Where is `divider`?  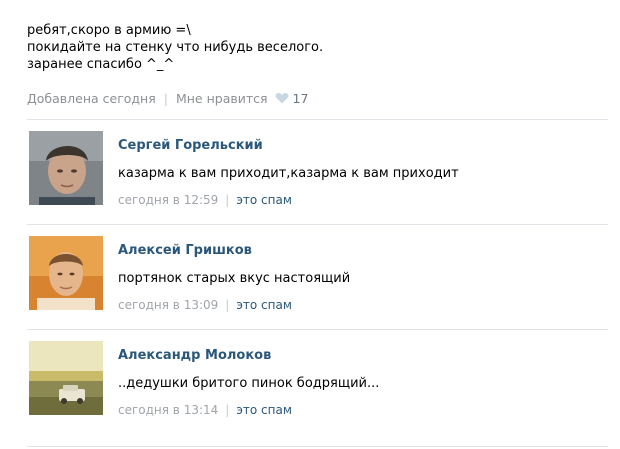
divider is located at coordinates (317, 446).